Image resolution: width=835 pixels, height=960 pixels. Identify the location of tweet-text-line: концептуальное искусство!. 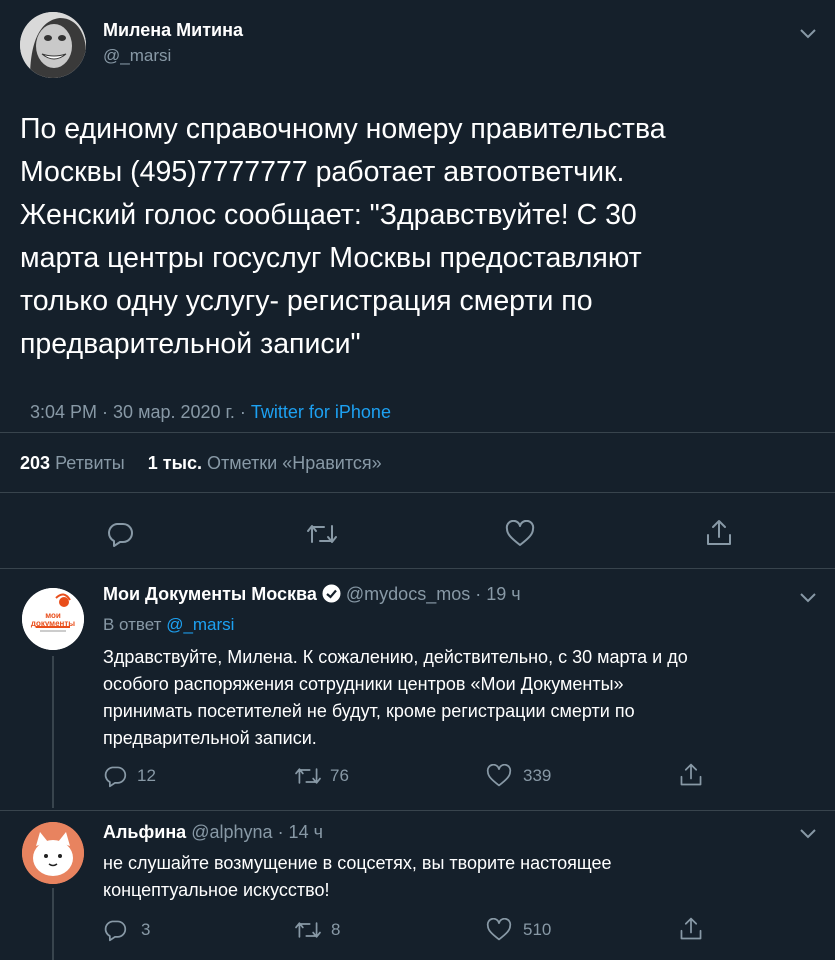
(216, 890).